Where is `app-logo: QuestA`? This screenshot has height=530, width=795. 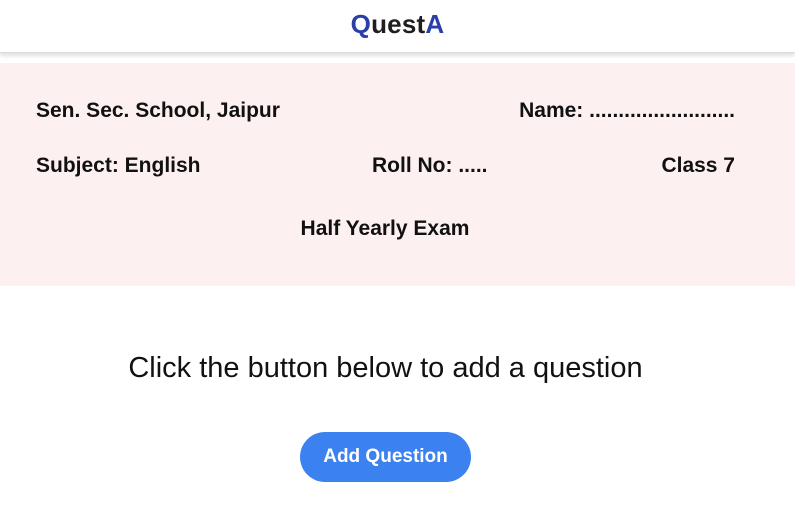
app-logo: QuestA is located at coordinates (398, 24).